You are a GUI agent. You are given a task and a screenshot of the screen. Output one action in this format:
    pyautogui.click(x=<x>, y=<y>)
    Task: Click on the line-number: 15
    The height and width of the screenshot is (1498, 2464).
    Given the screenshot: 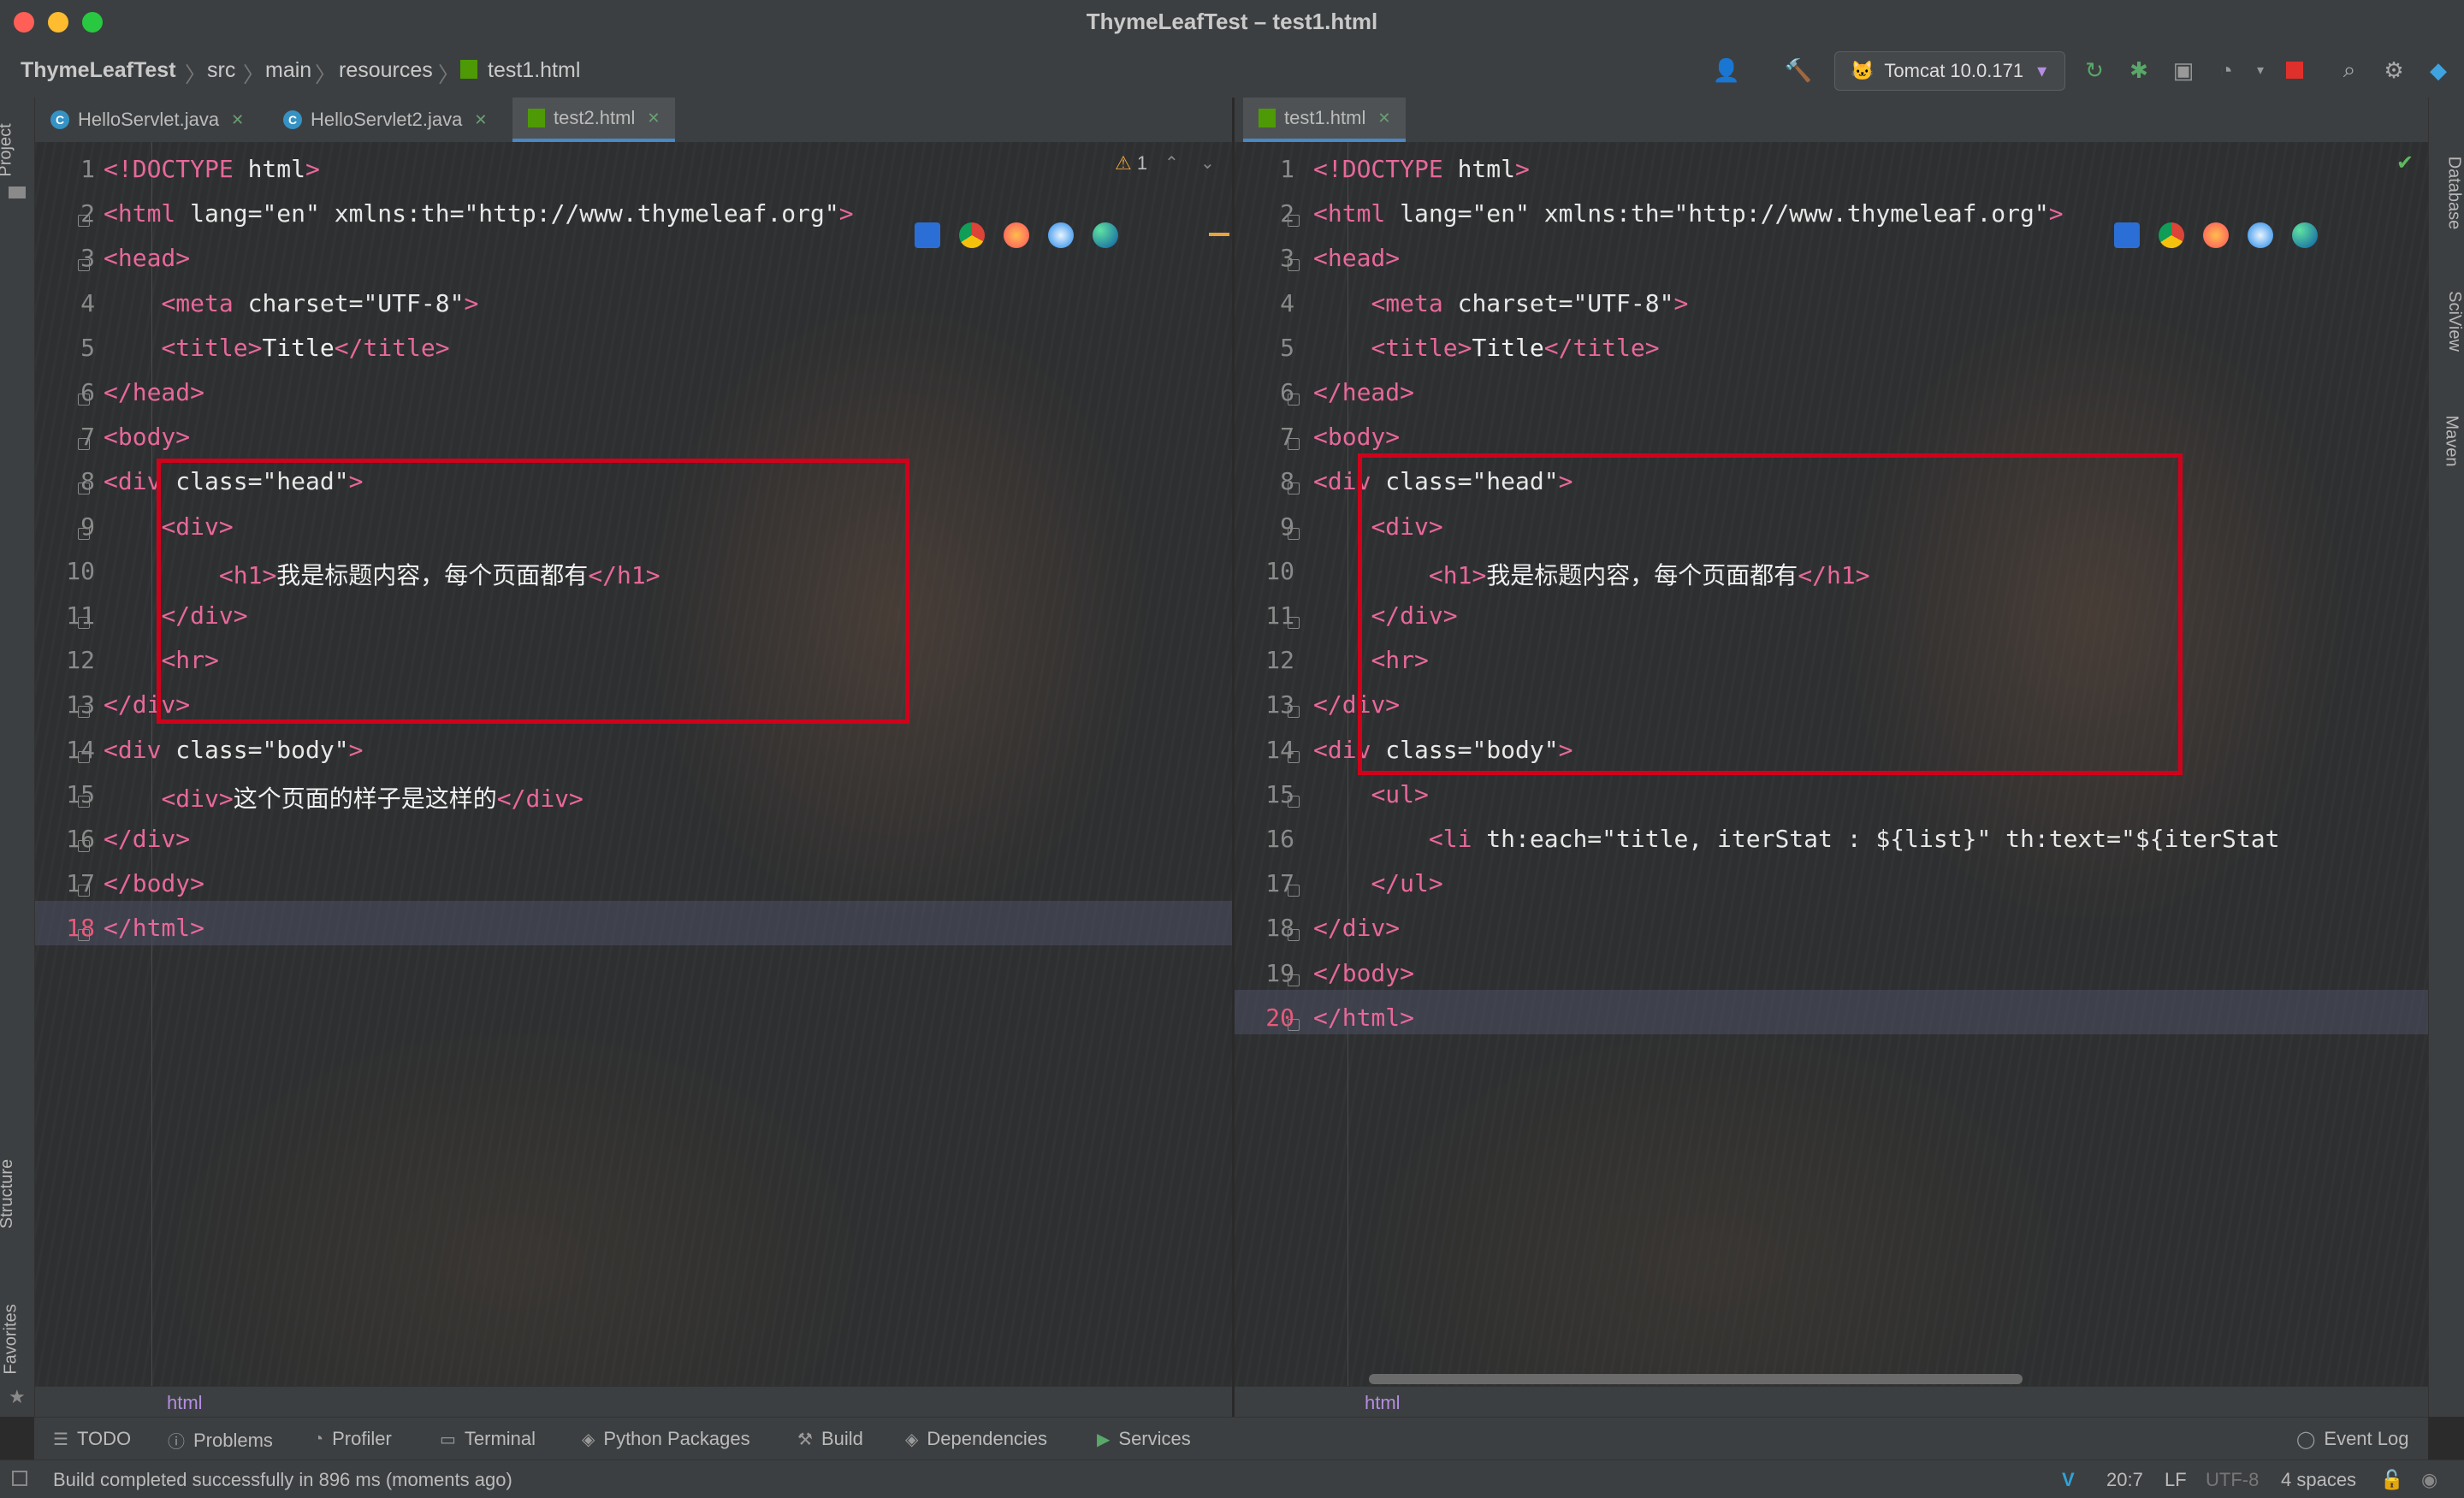 What is the action you would take?
    pyautogui.click(x=1264, y=794)
    